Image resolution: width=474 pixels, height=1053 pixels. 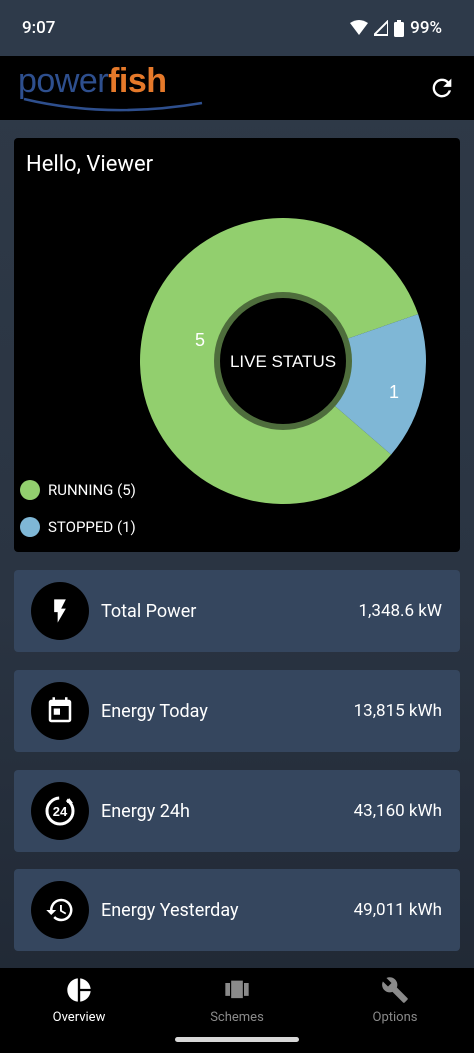 What do you see at coordinates (359, 27) in the screenshot?
I see `wifi-icon` at bounding box center [359, 27].